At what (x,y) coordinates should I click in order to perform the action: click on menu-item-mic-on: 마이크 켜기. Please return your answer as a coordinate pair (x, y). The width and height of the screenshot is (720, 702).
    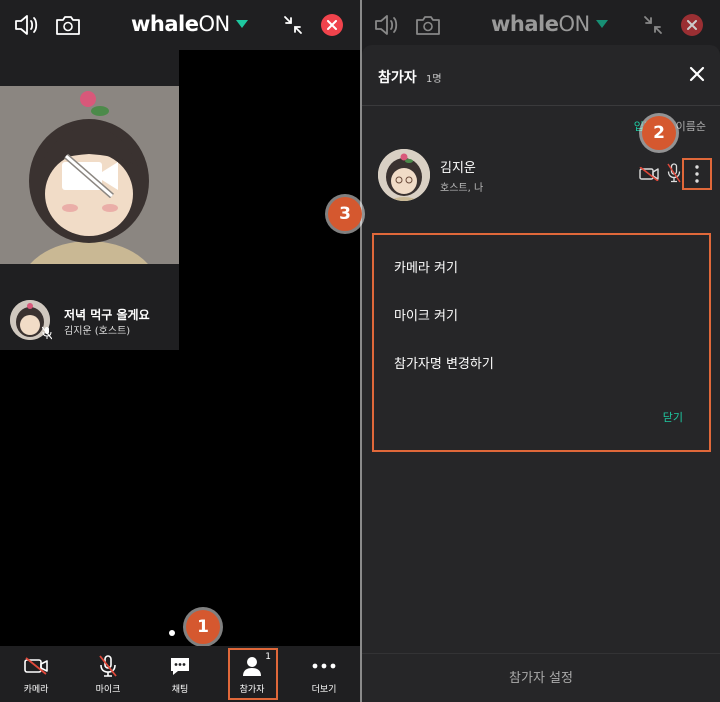
    Looking at the image, I should click on (426, 314).